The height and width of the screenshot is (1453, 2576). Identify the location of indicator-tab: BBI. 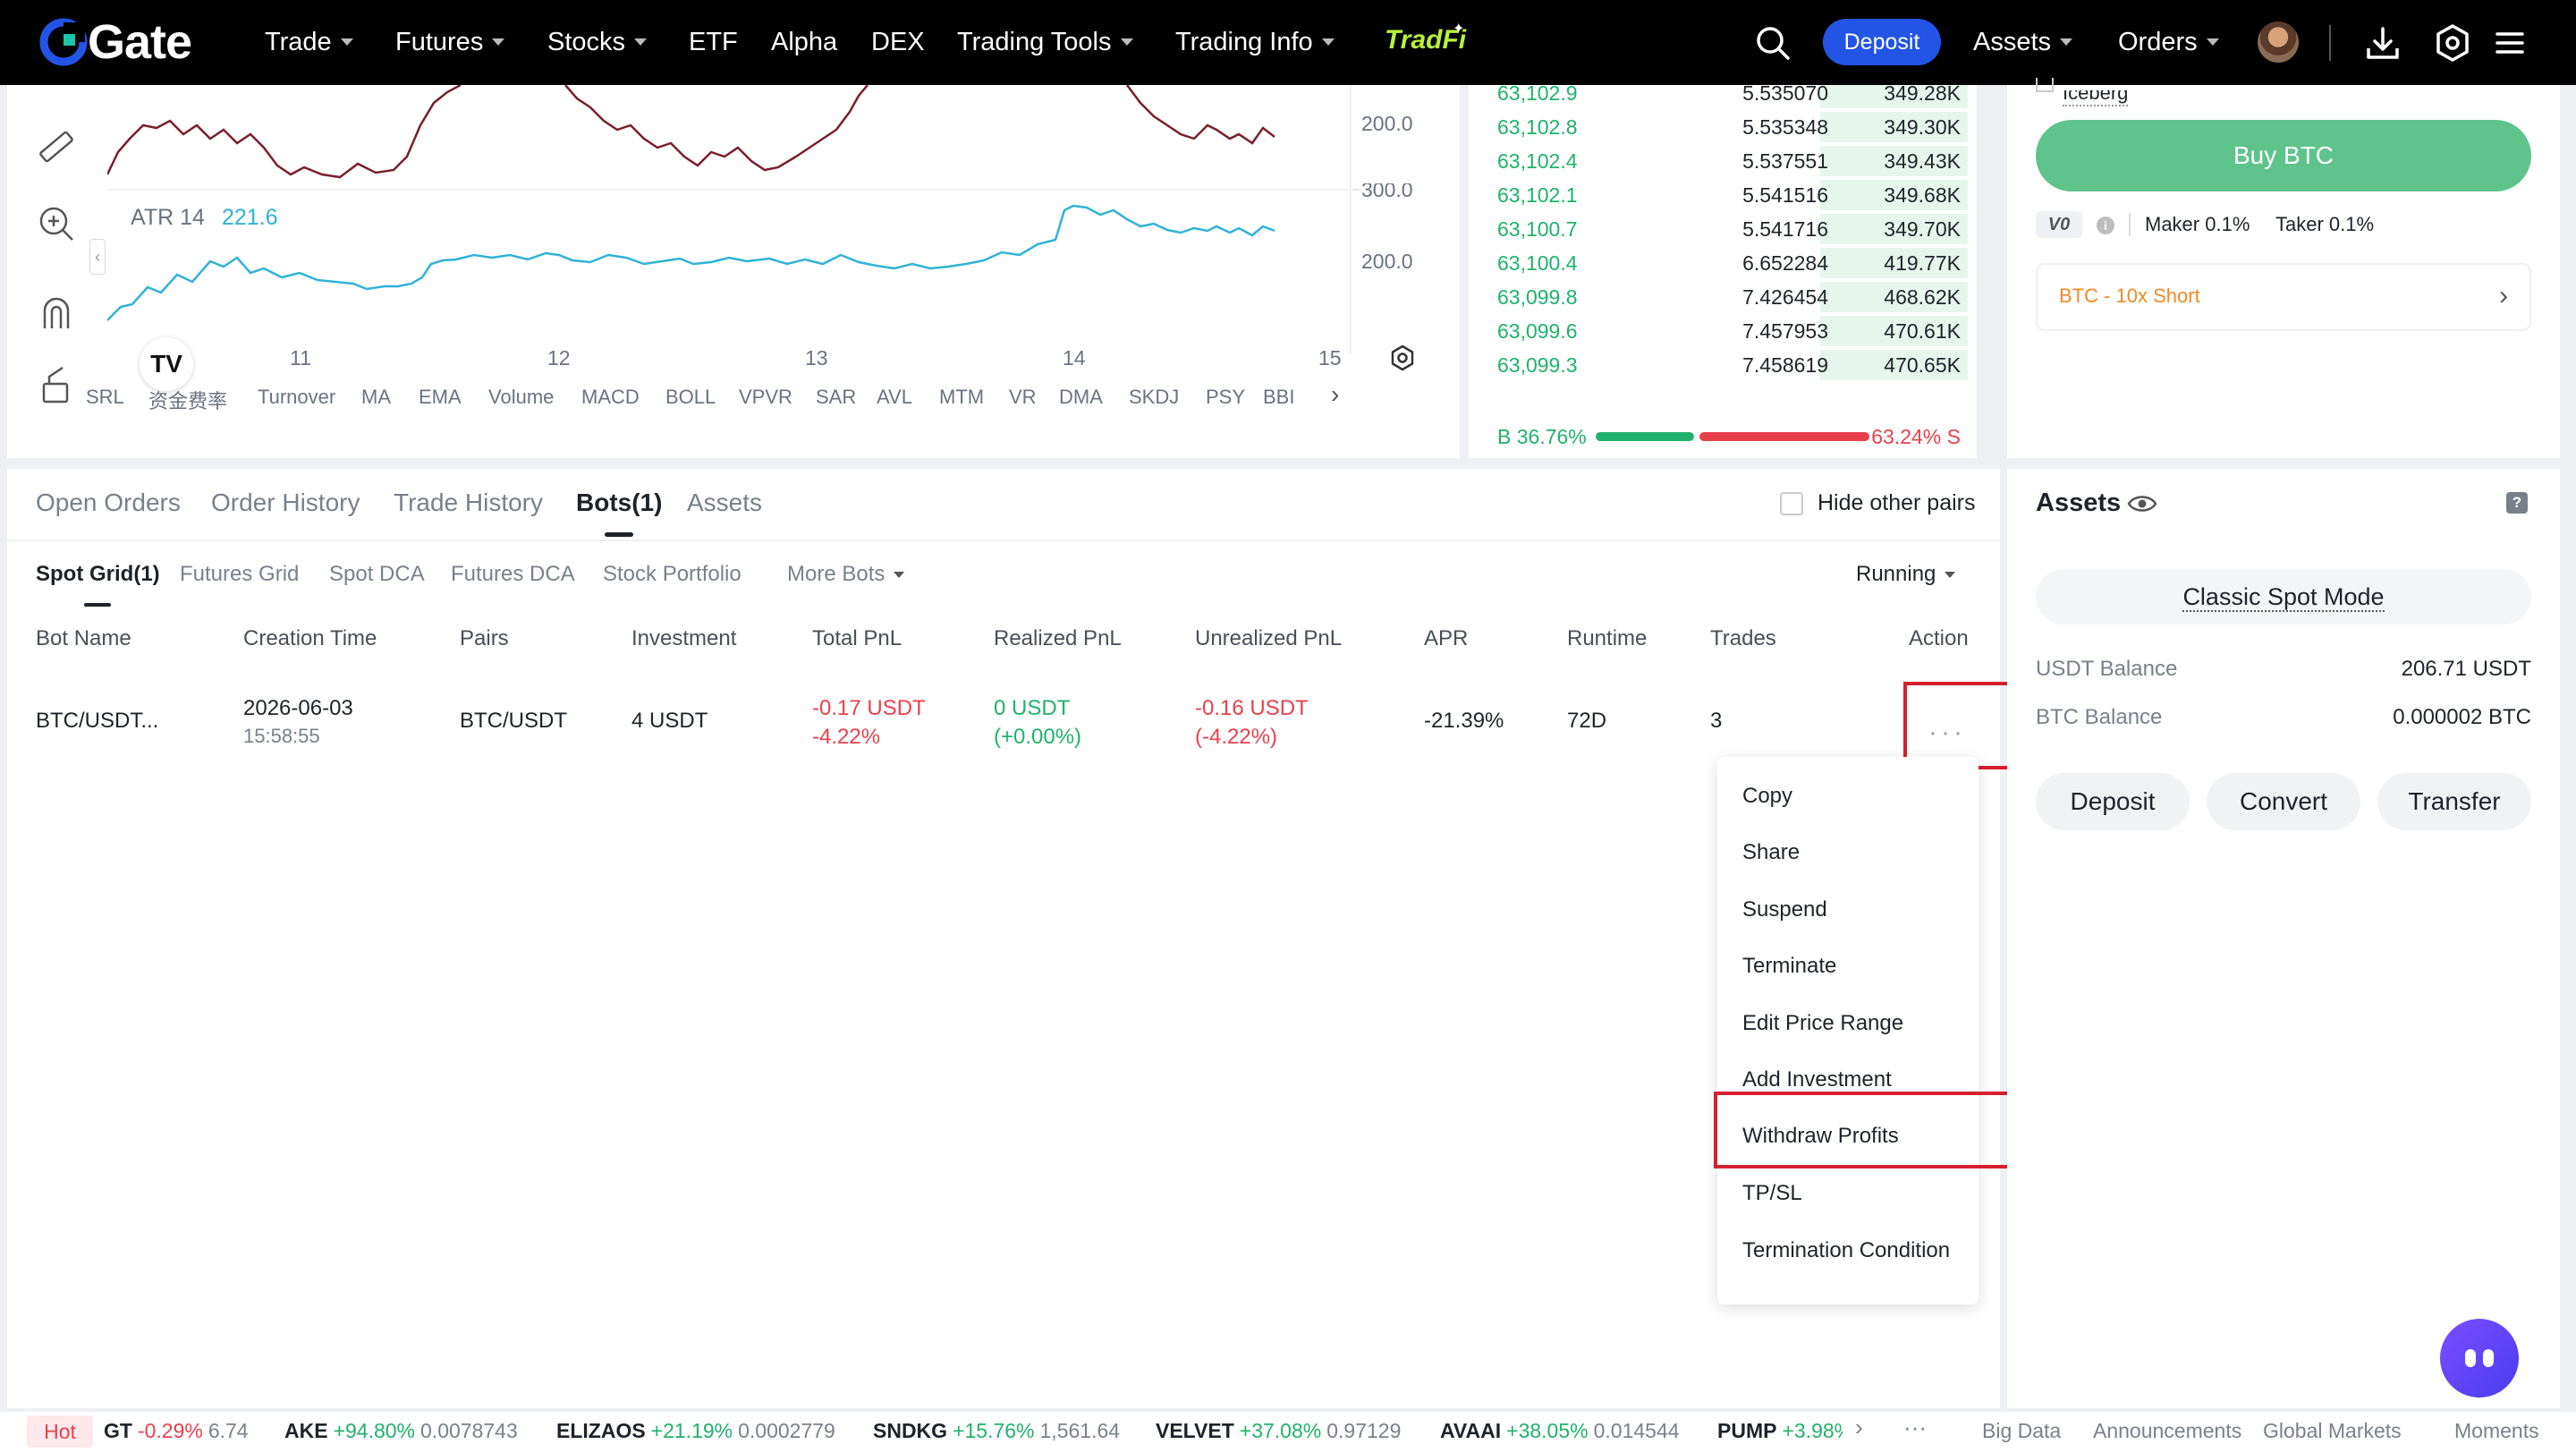
(1278, 397).